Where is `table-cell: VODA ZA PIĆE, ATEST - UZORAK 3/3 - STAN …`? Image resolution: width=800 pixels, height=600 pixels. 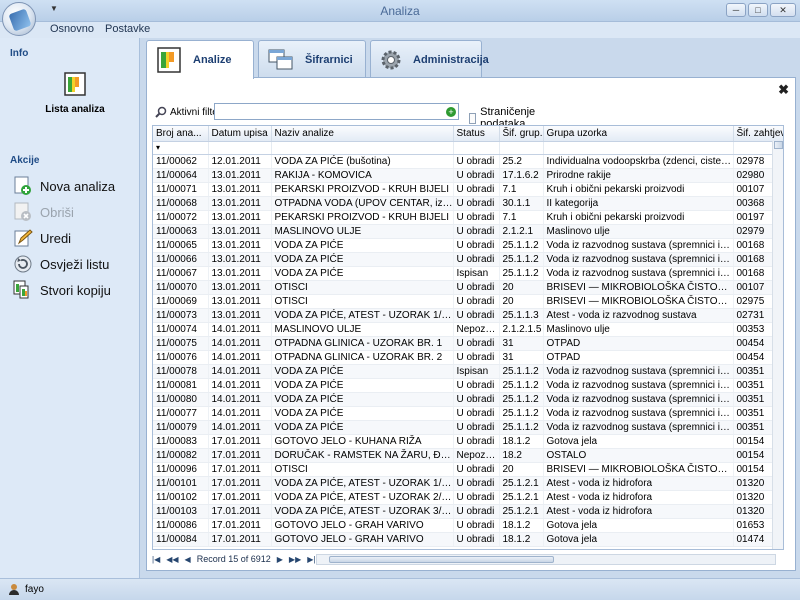 table-cell: VODA ZA PIĆE, ATEST - UZORAK 3/3 - STAN … is located at coordinates (362, 511).